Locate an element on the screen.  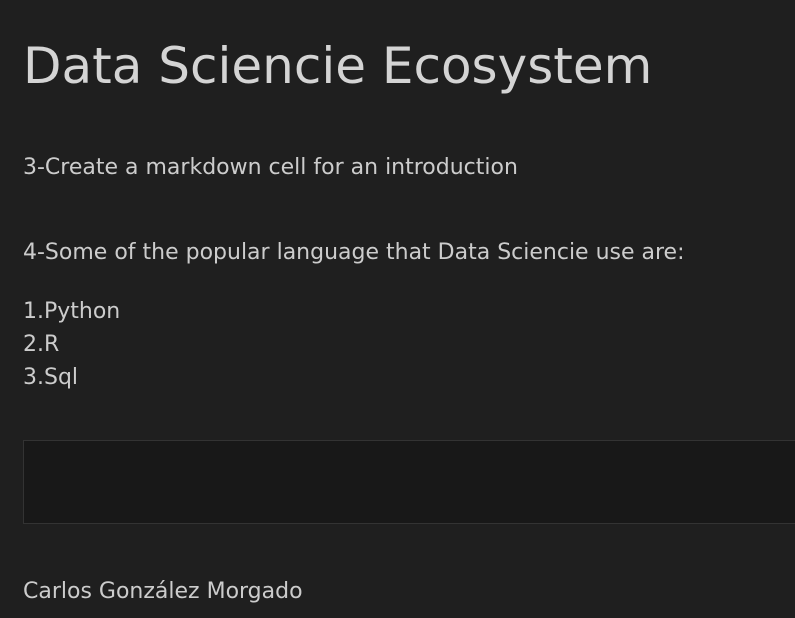
list-item: 2.R is located at coordinates (41, 344).